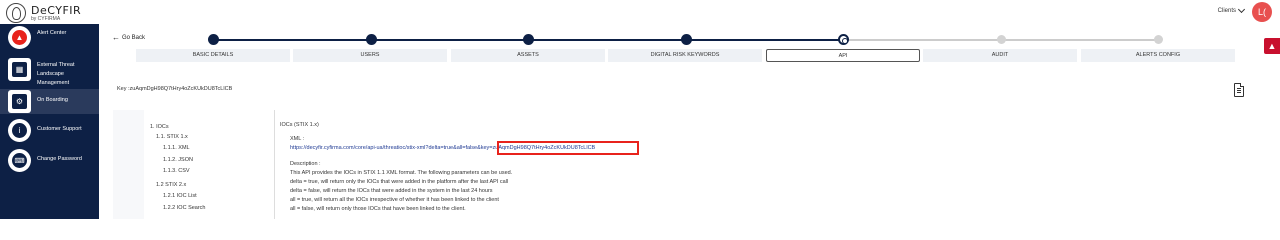  I want to click on api-key-highlight, so click(568, 148).